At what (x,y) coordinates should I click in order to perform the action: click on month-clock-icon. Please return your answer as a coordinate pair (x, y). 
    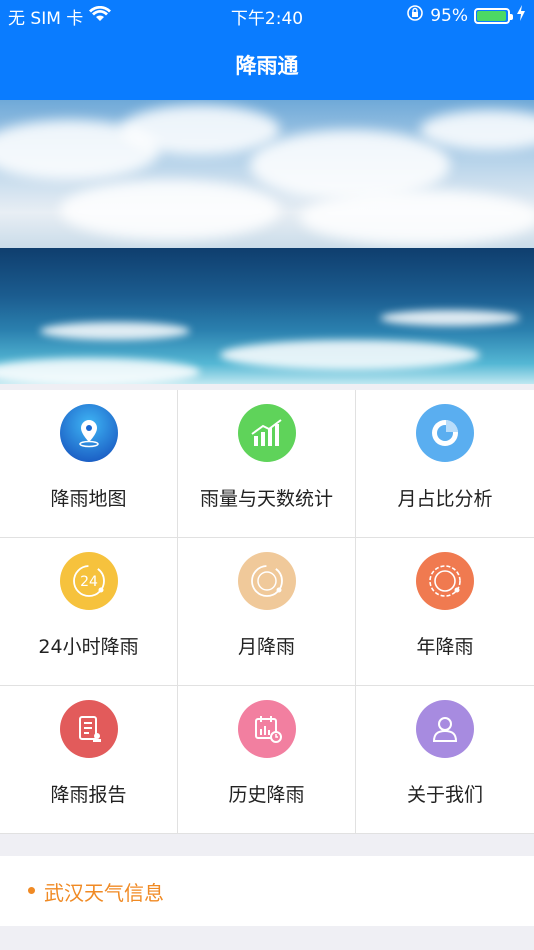
    Looking at the image, I should click on (267, 581).